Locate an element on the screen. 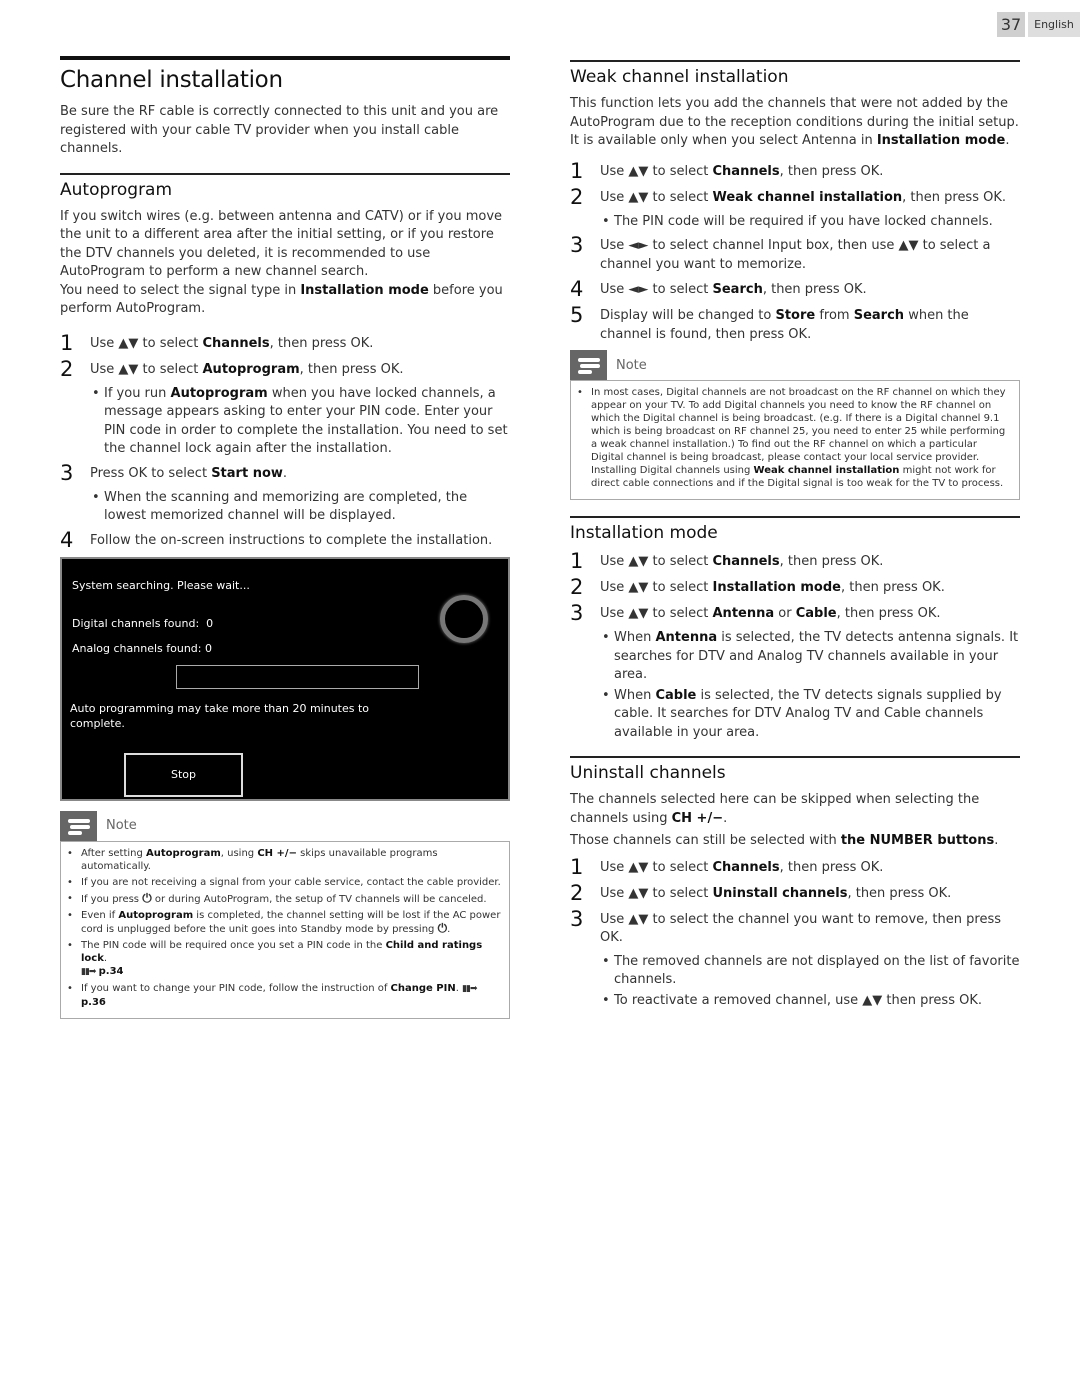 Image resolution: width=1080 pixels, height=1397 pixels. uninstall-channels-heading: Uninstall channels is located at coordinates (648, 773).